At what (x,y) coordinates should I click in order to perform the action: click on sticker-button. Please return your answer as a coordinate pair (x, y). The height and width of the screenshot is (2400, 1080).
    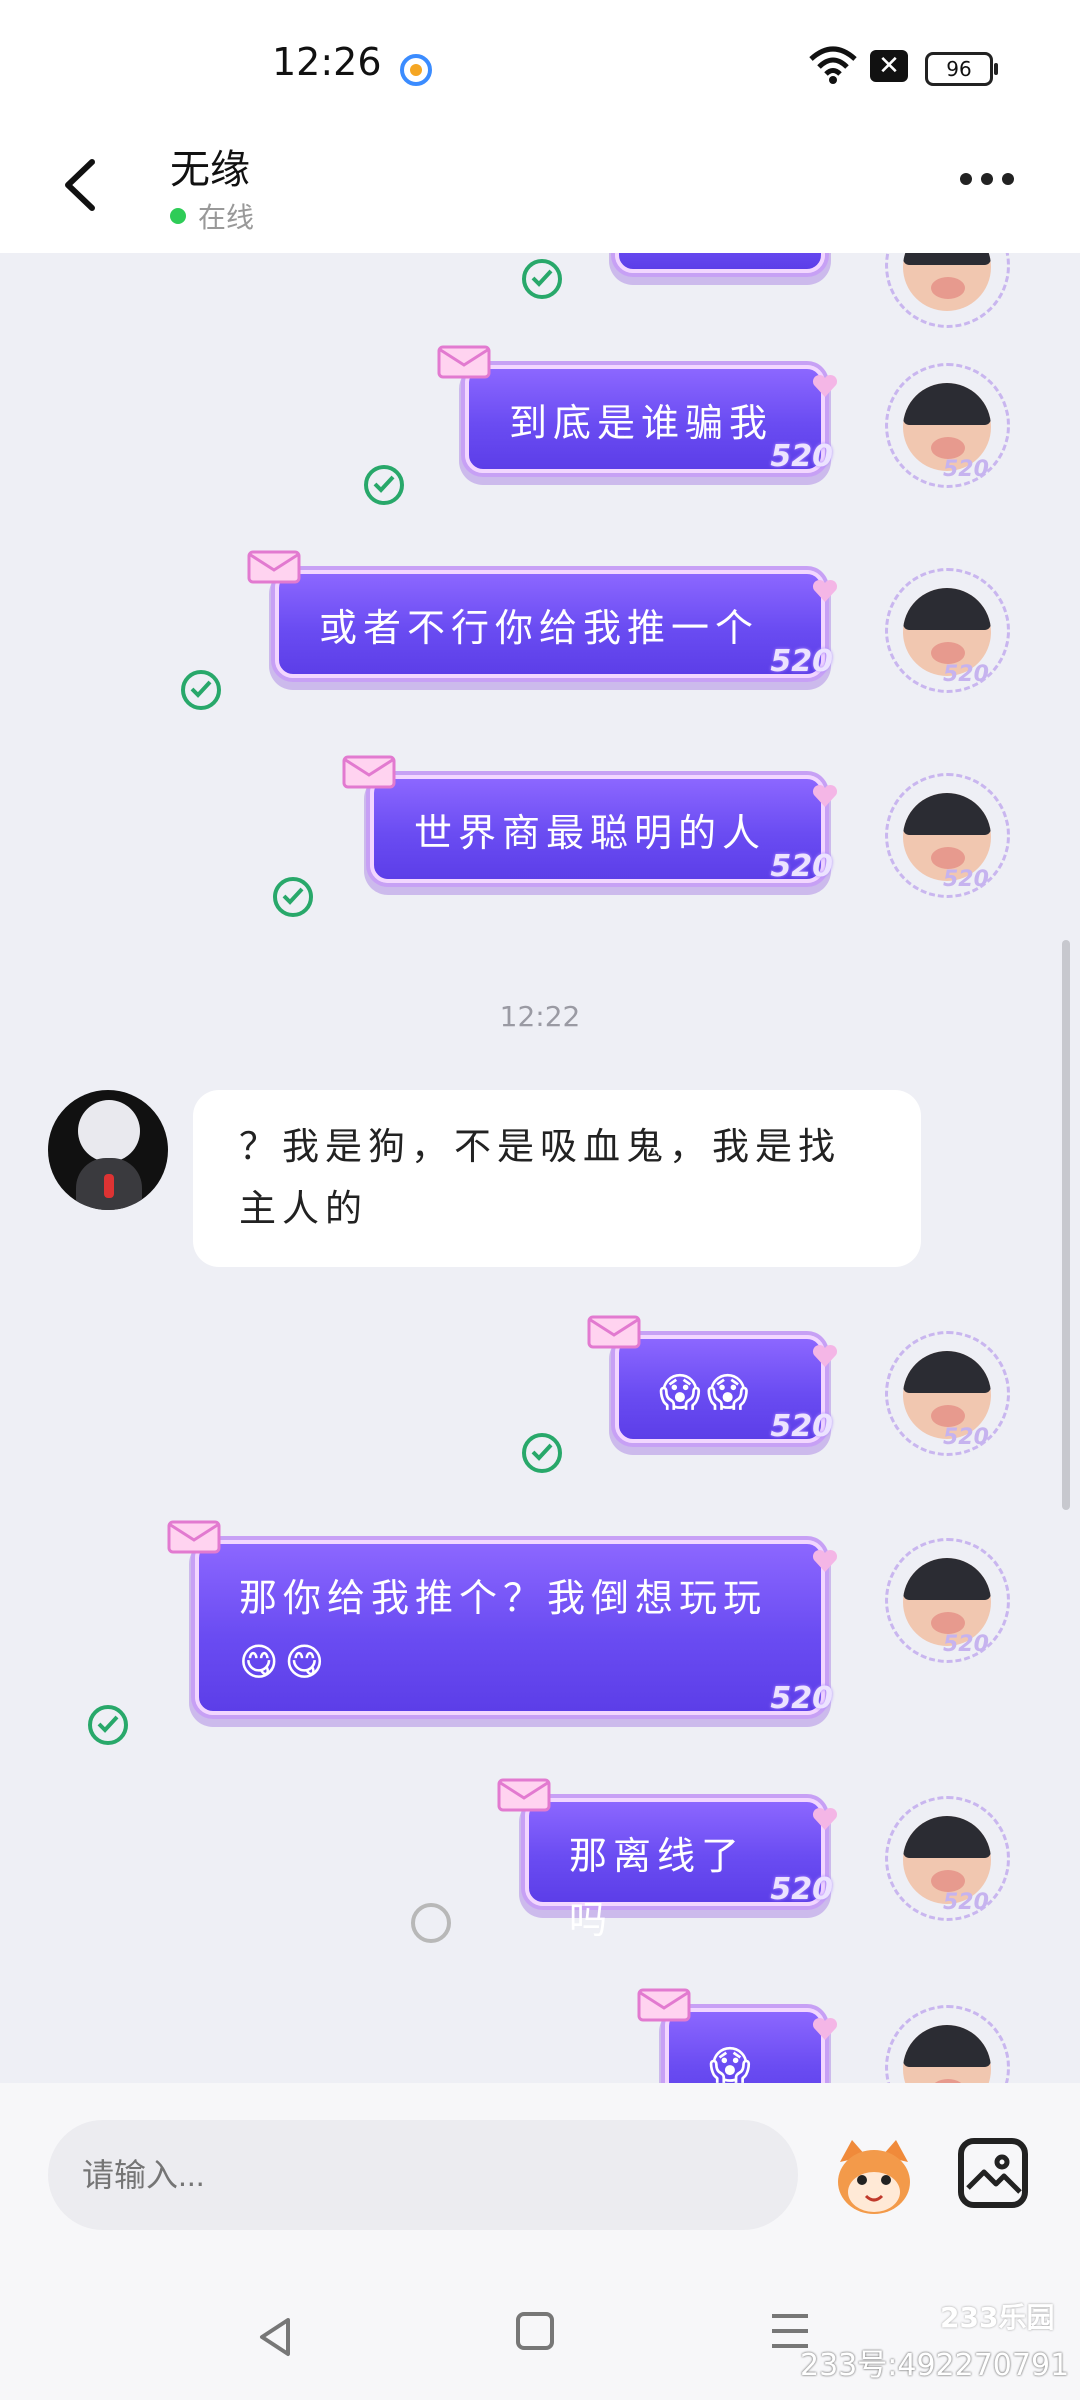
    Looking at the image, I should click on (874, 2176).